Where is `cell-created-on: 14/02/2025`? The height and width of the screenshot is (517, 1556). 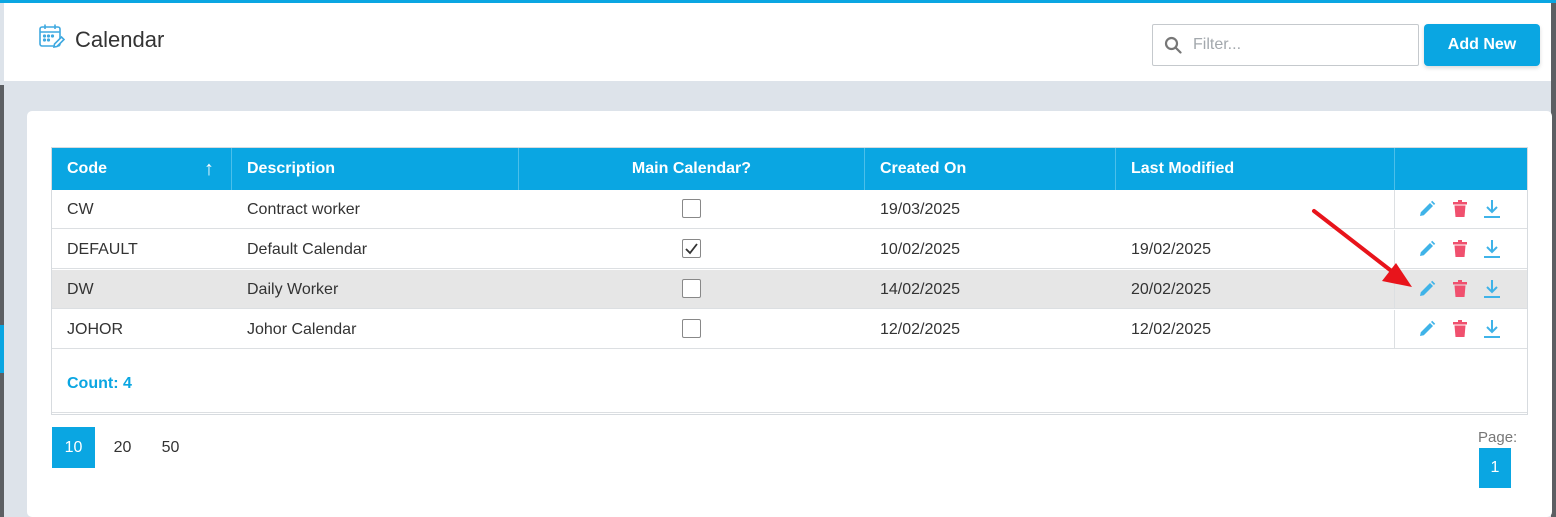
cell-created-on: 14/02/2025 is located at coordinates (920, 289).